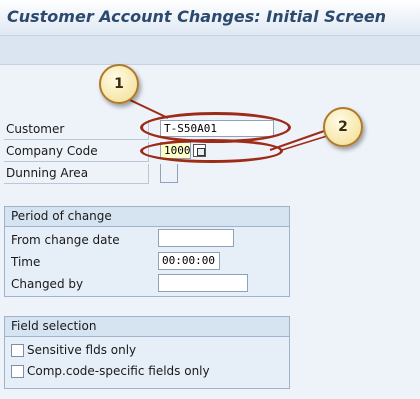 Image resolution: width=420 pixels, height=399 pixels. I want to click on time-label: Time, so click(26, 262).